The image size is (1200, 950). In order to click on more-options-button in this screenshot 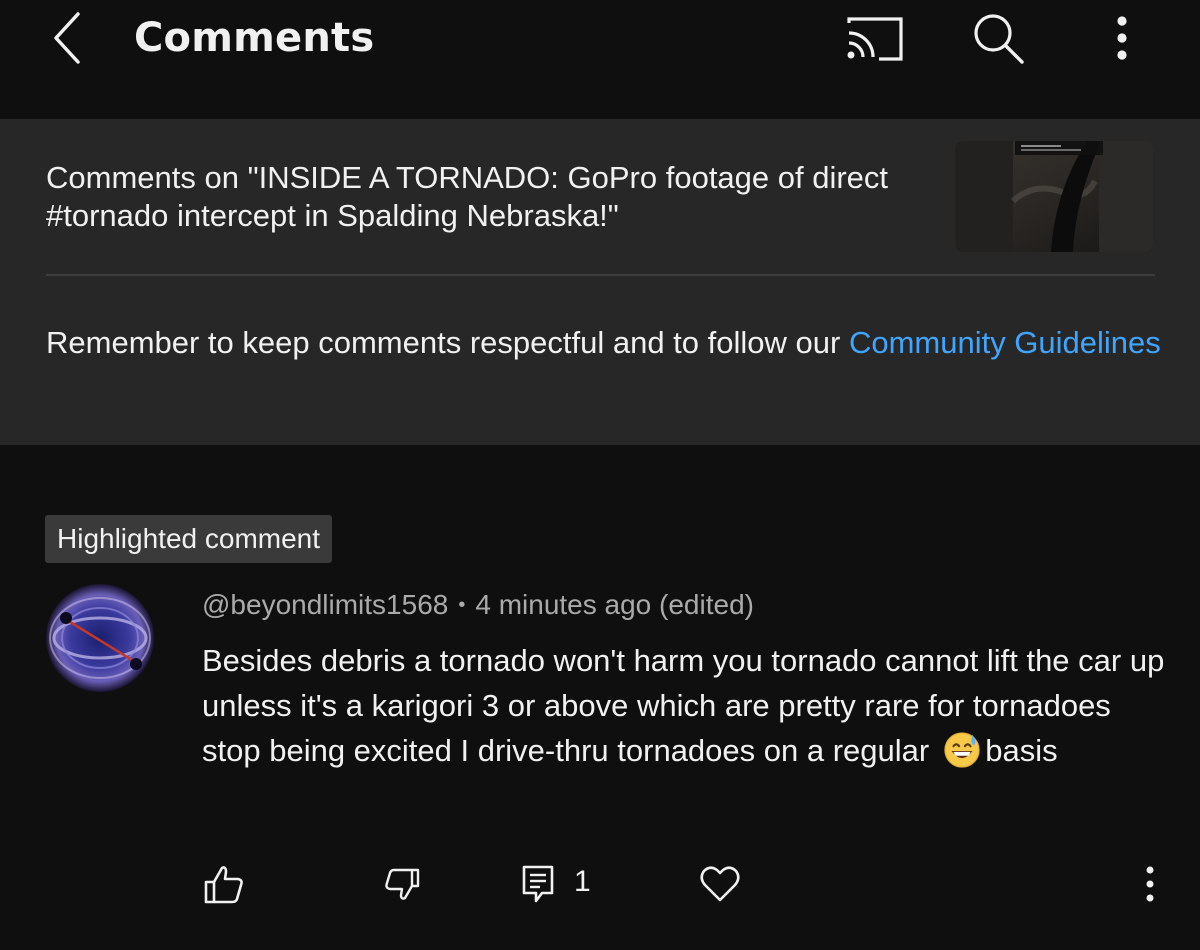, I will do `click(1122, 38)`.